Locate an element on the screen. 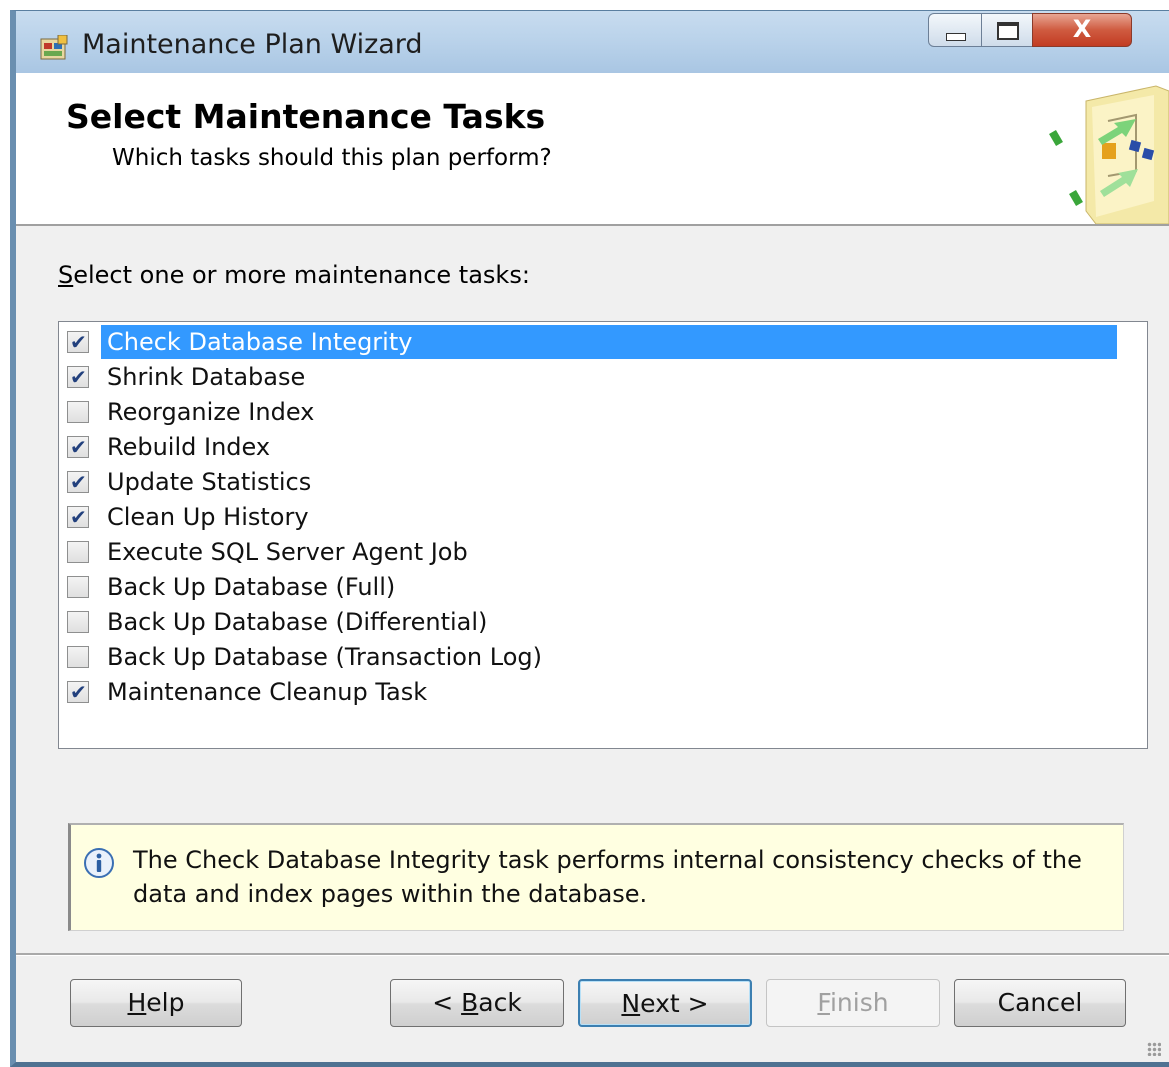 This screenshot has height=1067, width=1169. tasks-label-text: elect one or more maintenance tasks: is located at coordinates (301, 275).